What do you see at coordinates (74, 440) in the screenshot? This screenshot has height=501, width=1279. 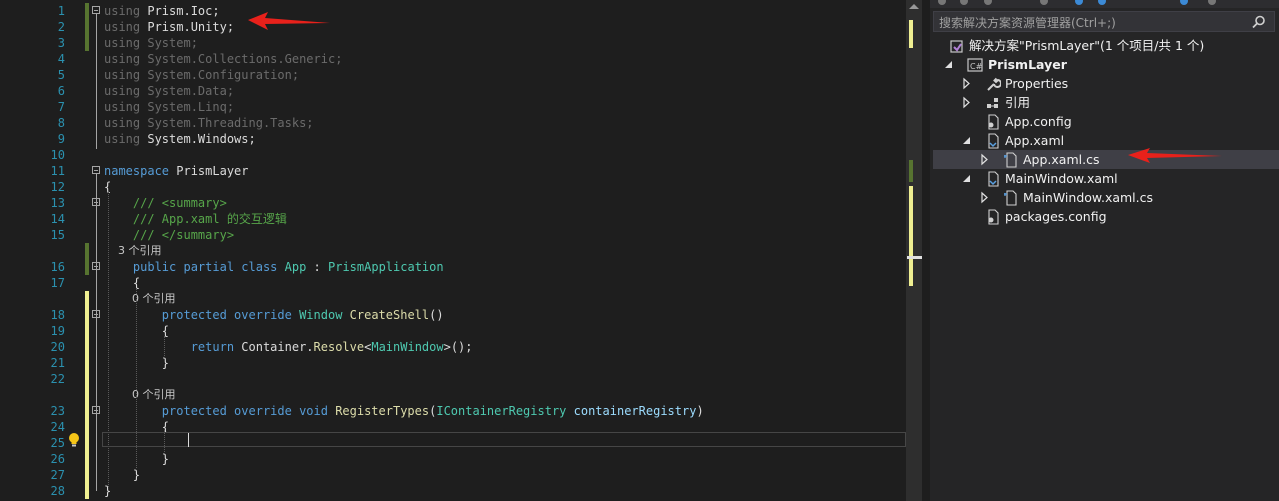 I see `lightbulb-icon` at bounding box center [74, 440].